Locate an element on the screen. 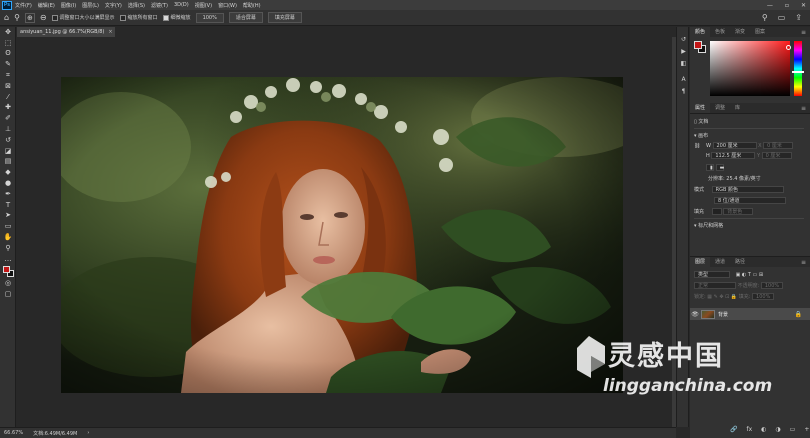 This screenshot has height=438, width=810. landscape-orientation-icon: ▬ is located at coordinates (719, 167).